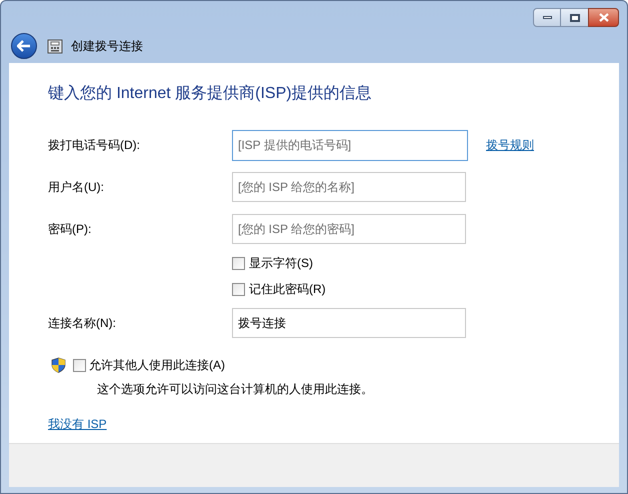 The width and height of the screenshot is (628, 494). Describe the element at coordinates (157, 365) in the screenshot. I see `checkbox-label: 允许其他人使用此连接(A)` at that location.